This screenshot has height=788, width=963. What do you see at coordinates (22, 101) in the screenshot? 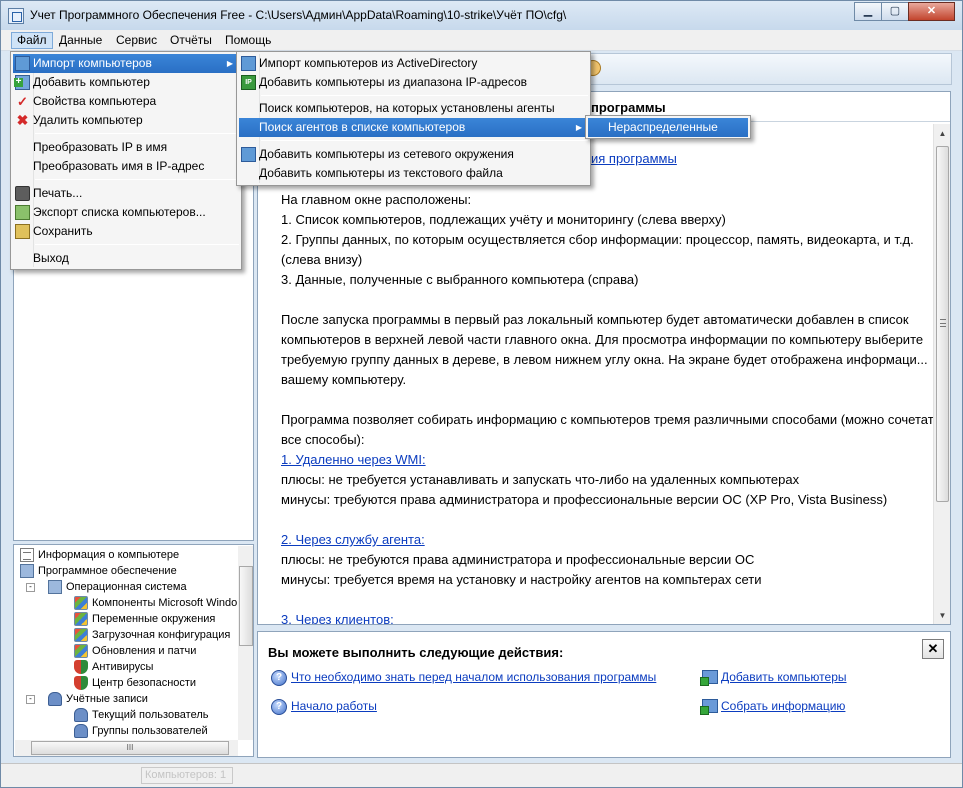
I see `checkmark-icon: ✓` at bounding box center [22, 101].